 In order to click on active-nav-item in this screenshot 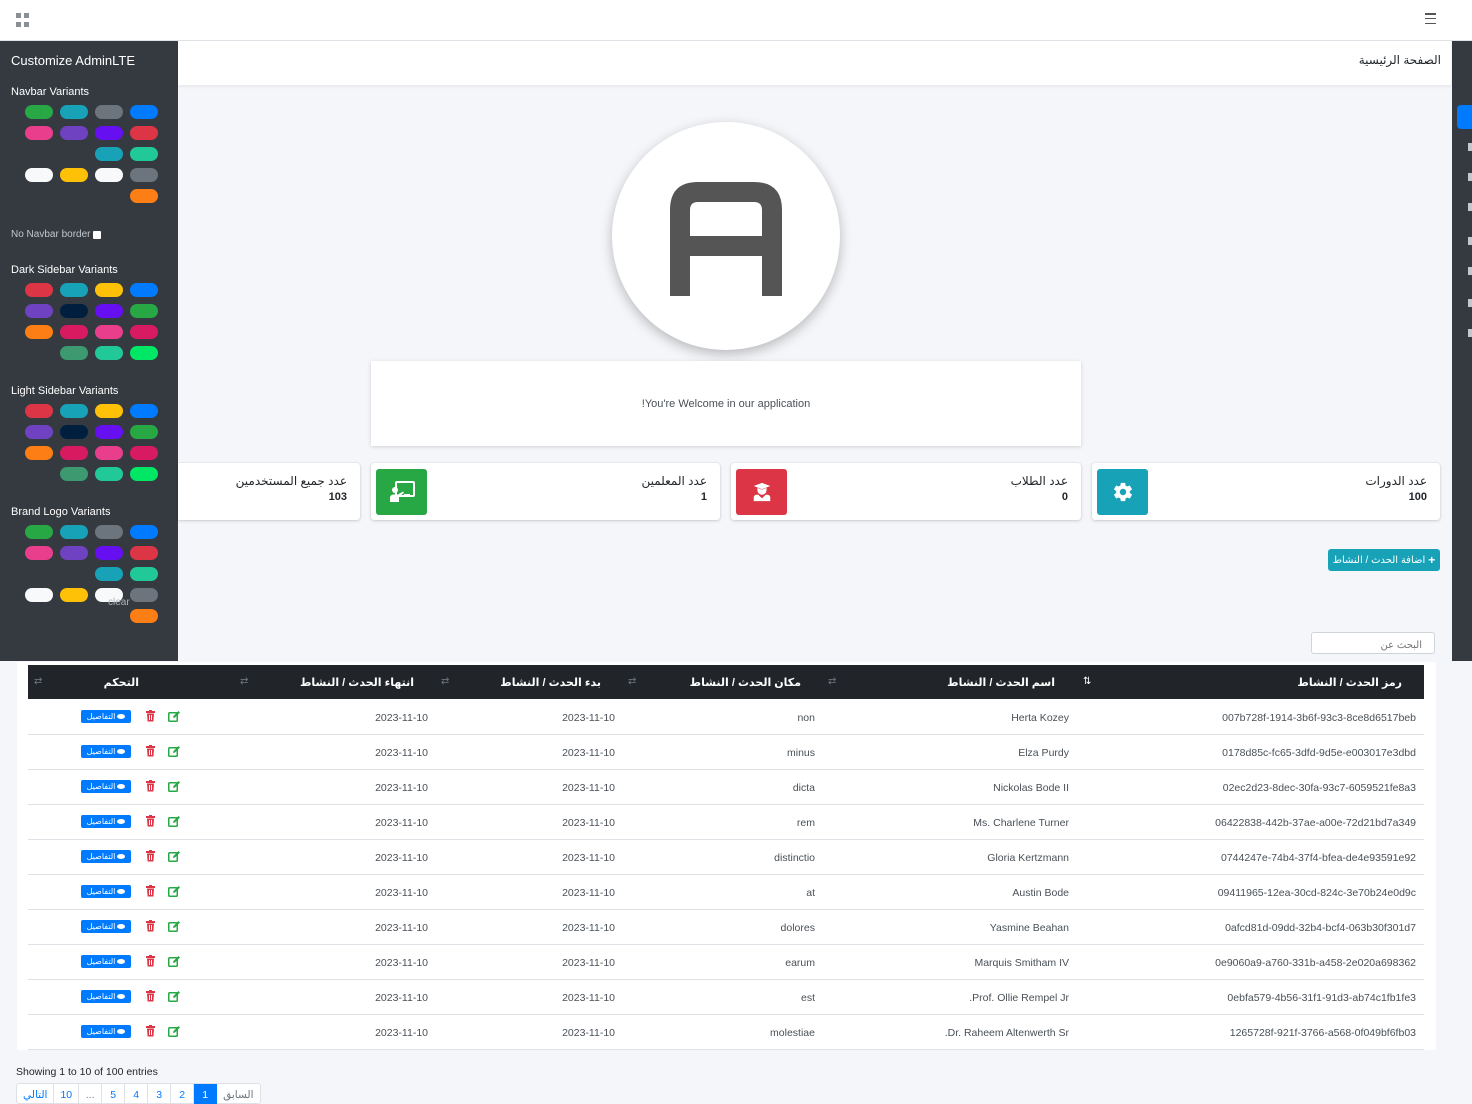, I will do `click(1464, 117)`.